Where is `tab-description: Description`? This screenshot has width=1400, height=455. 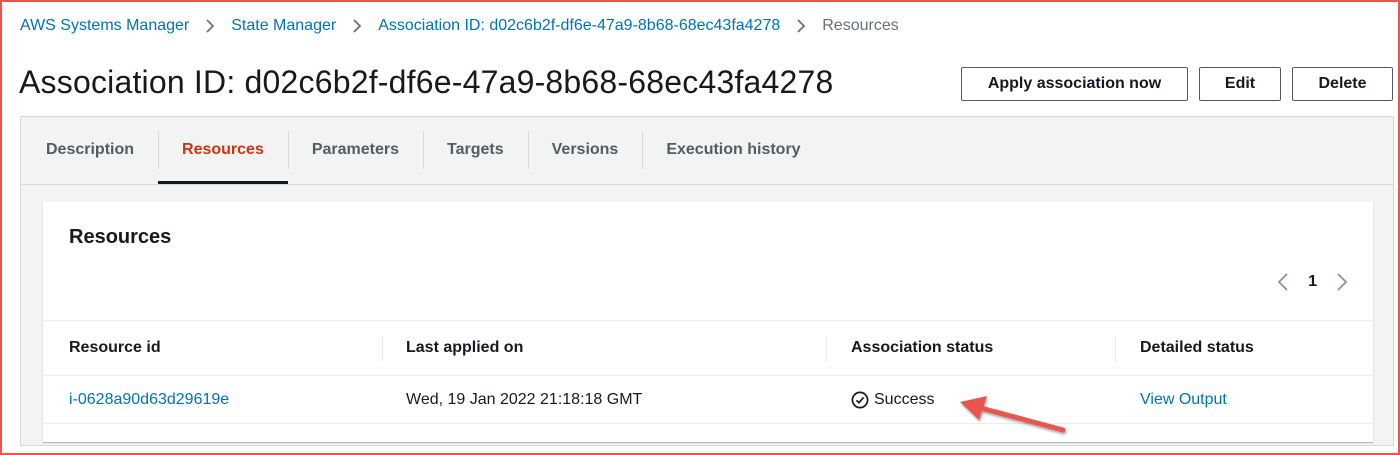
tab-description: Description is located at coordinates (89, 150).